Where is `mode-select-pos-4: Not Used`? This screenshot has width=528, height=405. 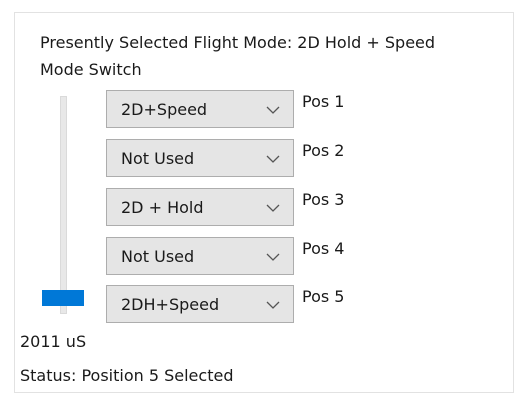
mode-select-pos-4: Not Used is located at coordinates (200, 256).